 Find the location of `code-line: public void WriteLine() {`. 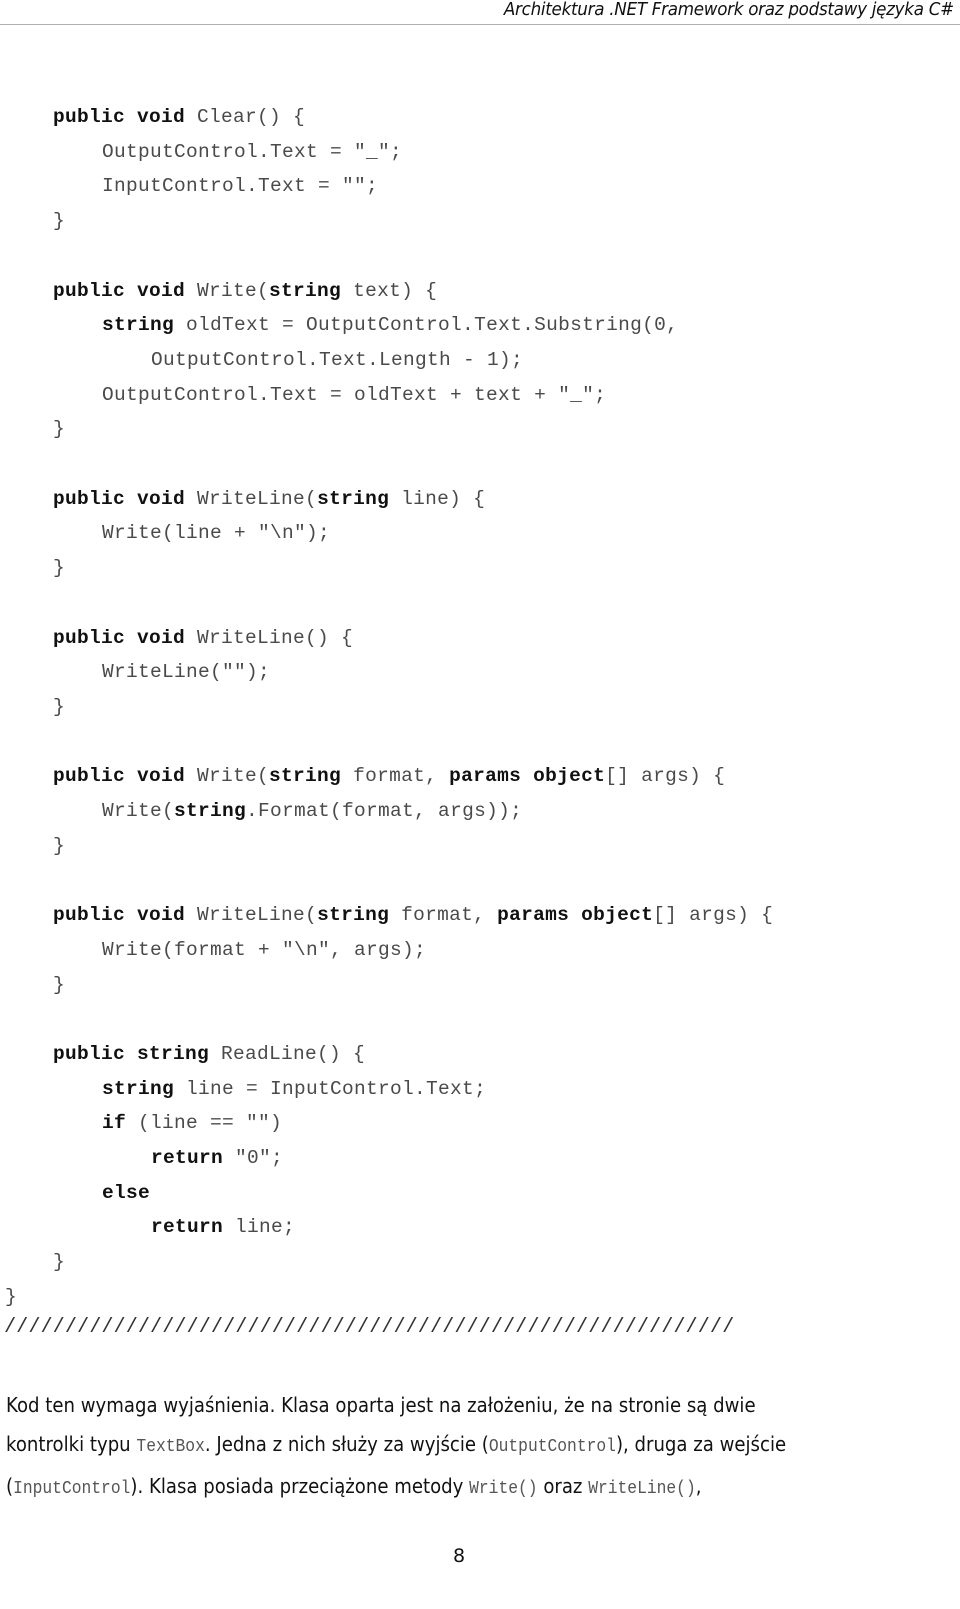

code-line: public void WriteLine() { is located at coordinates (203, 638).